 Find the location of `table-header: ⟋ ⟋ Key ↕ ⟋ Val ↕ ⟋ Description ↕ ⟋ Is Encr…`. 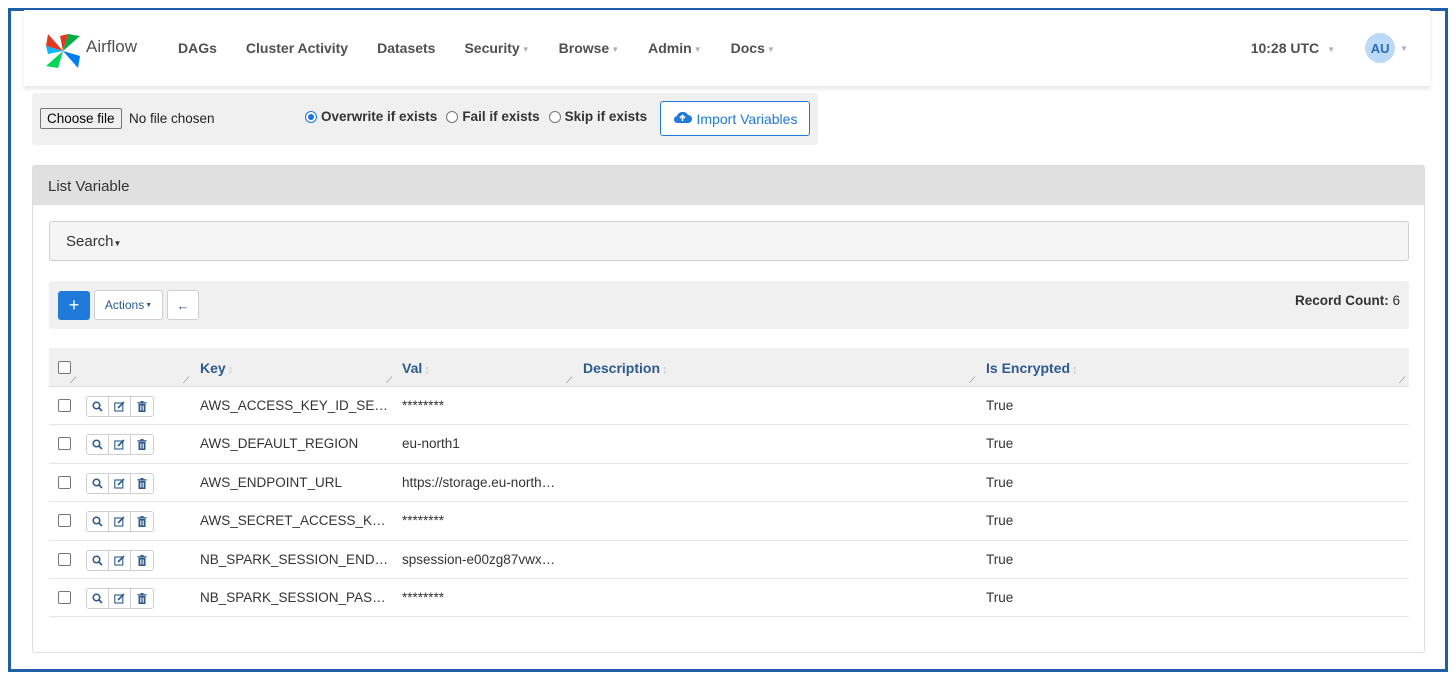

table-header: ⟋ ⟋ Key ↕ ⟋ Val ↕ ⟋ Description ↕ ⟋ Is Encr… is located at coordinates (729, 367).